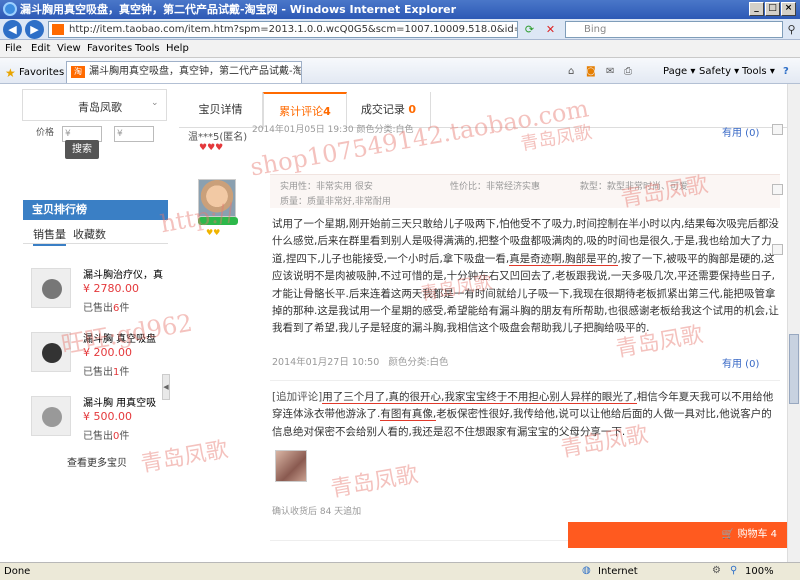 This screenshot has height=580, width=800. Describe the element at coordinates (716, 570) in the screenshot. I see `protected-mode-icon: ⚙` at that location.